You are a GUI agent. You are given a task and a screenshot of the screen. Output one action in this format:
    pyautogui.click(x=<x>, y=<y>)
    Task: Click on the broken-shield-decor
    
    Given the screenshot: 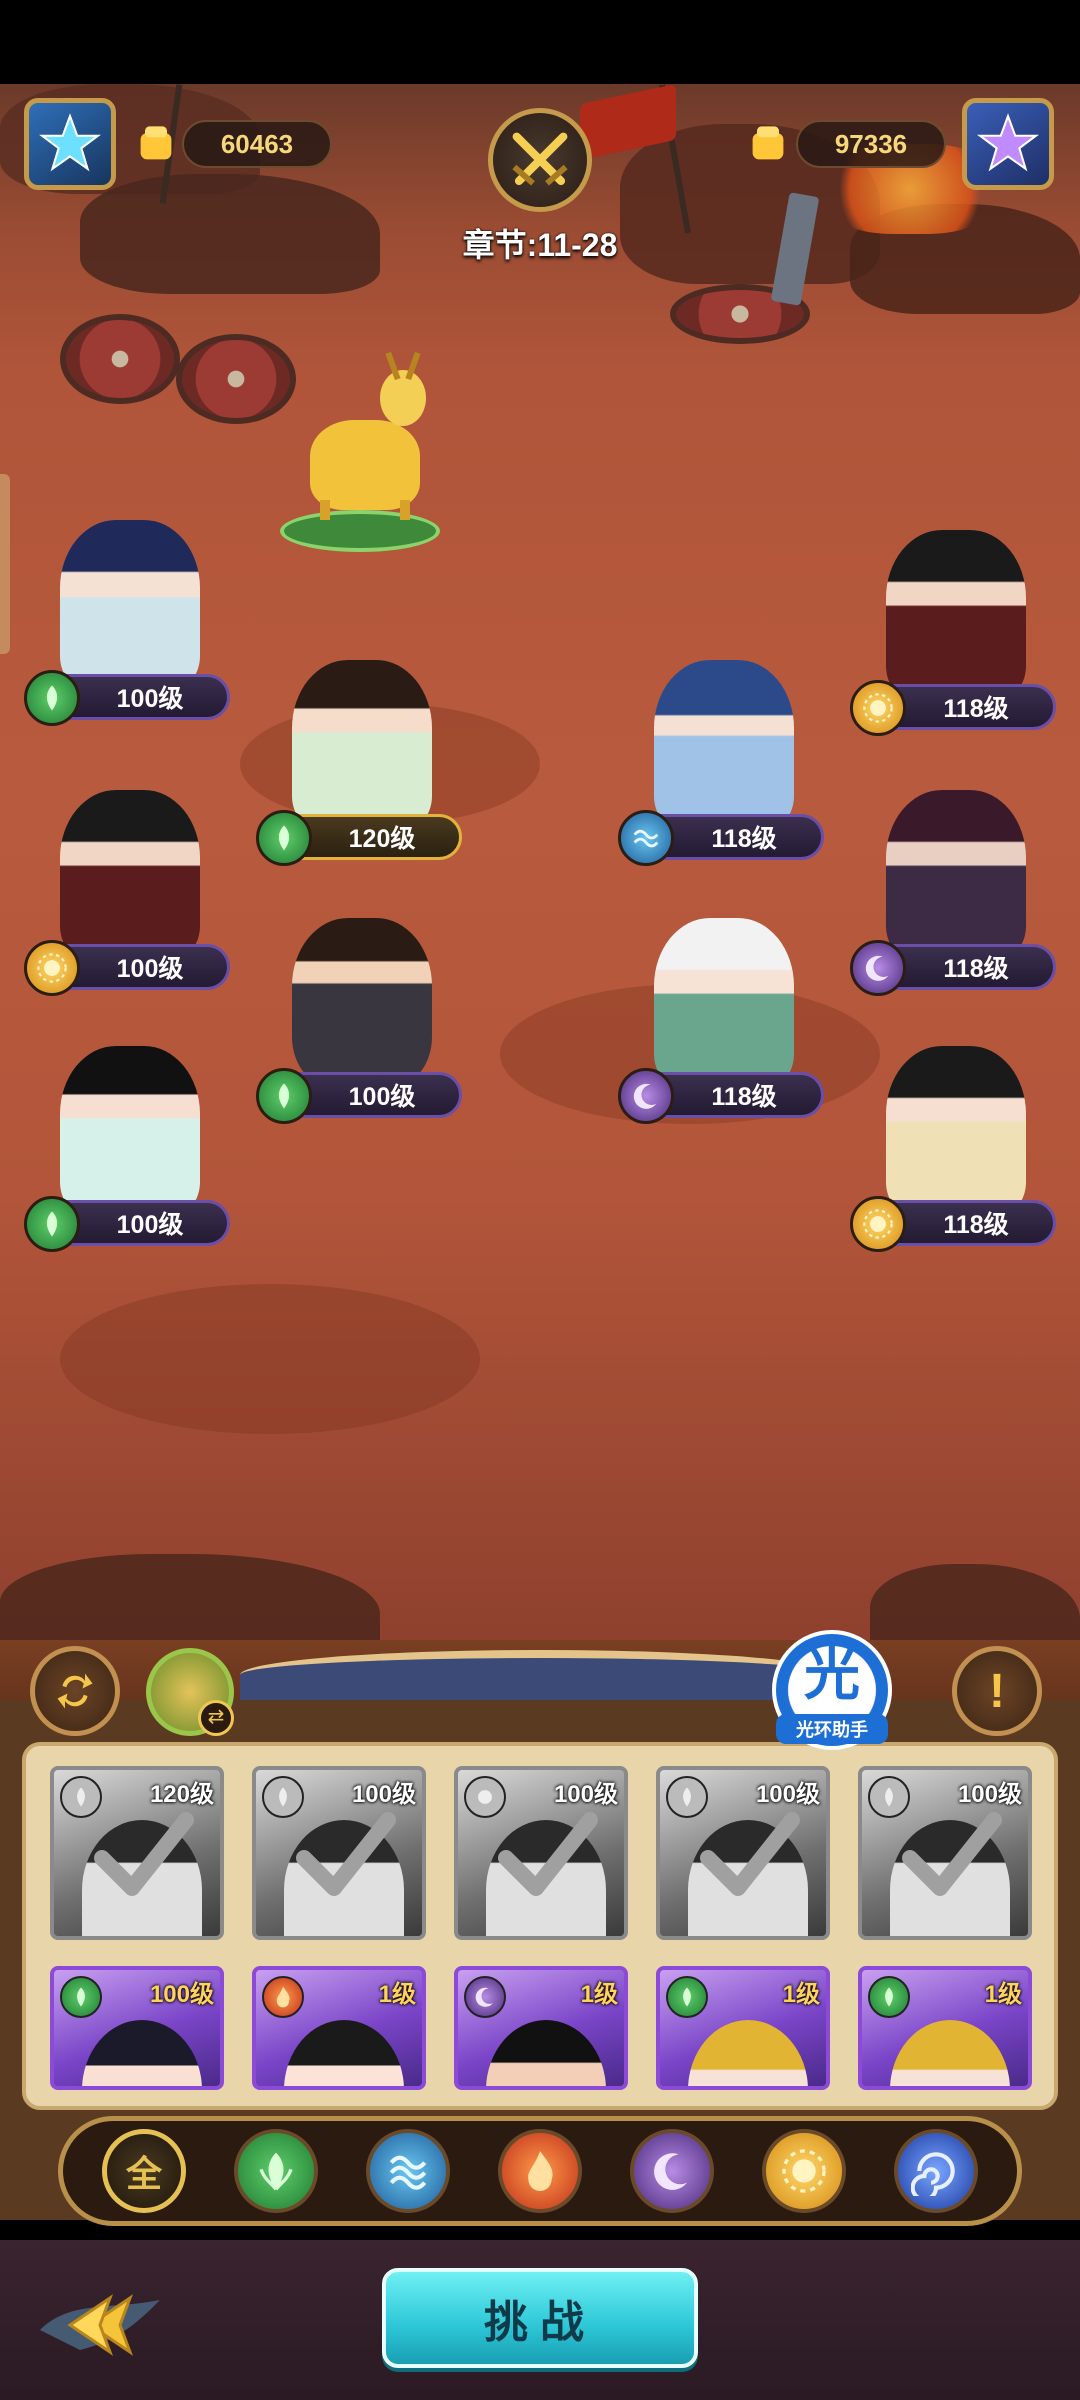 What is the action you would take?
    pyautogui.click(x=120, y=359)
    